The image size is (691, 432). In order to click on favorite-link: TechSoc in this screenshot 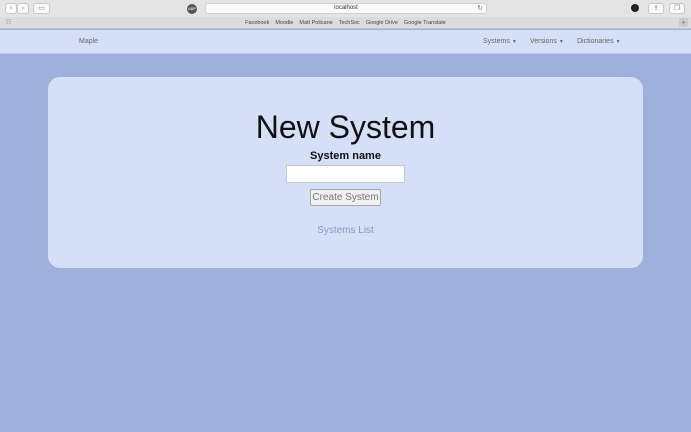, I will do `click(349, 23)`.